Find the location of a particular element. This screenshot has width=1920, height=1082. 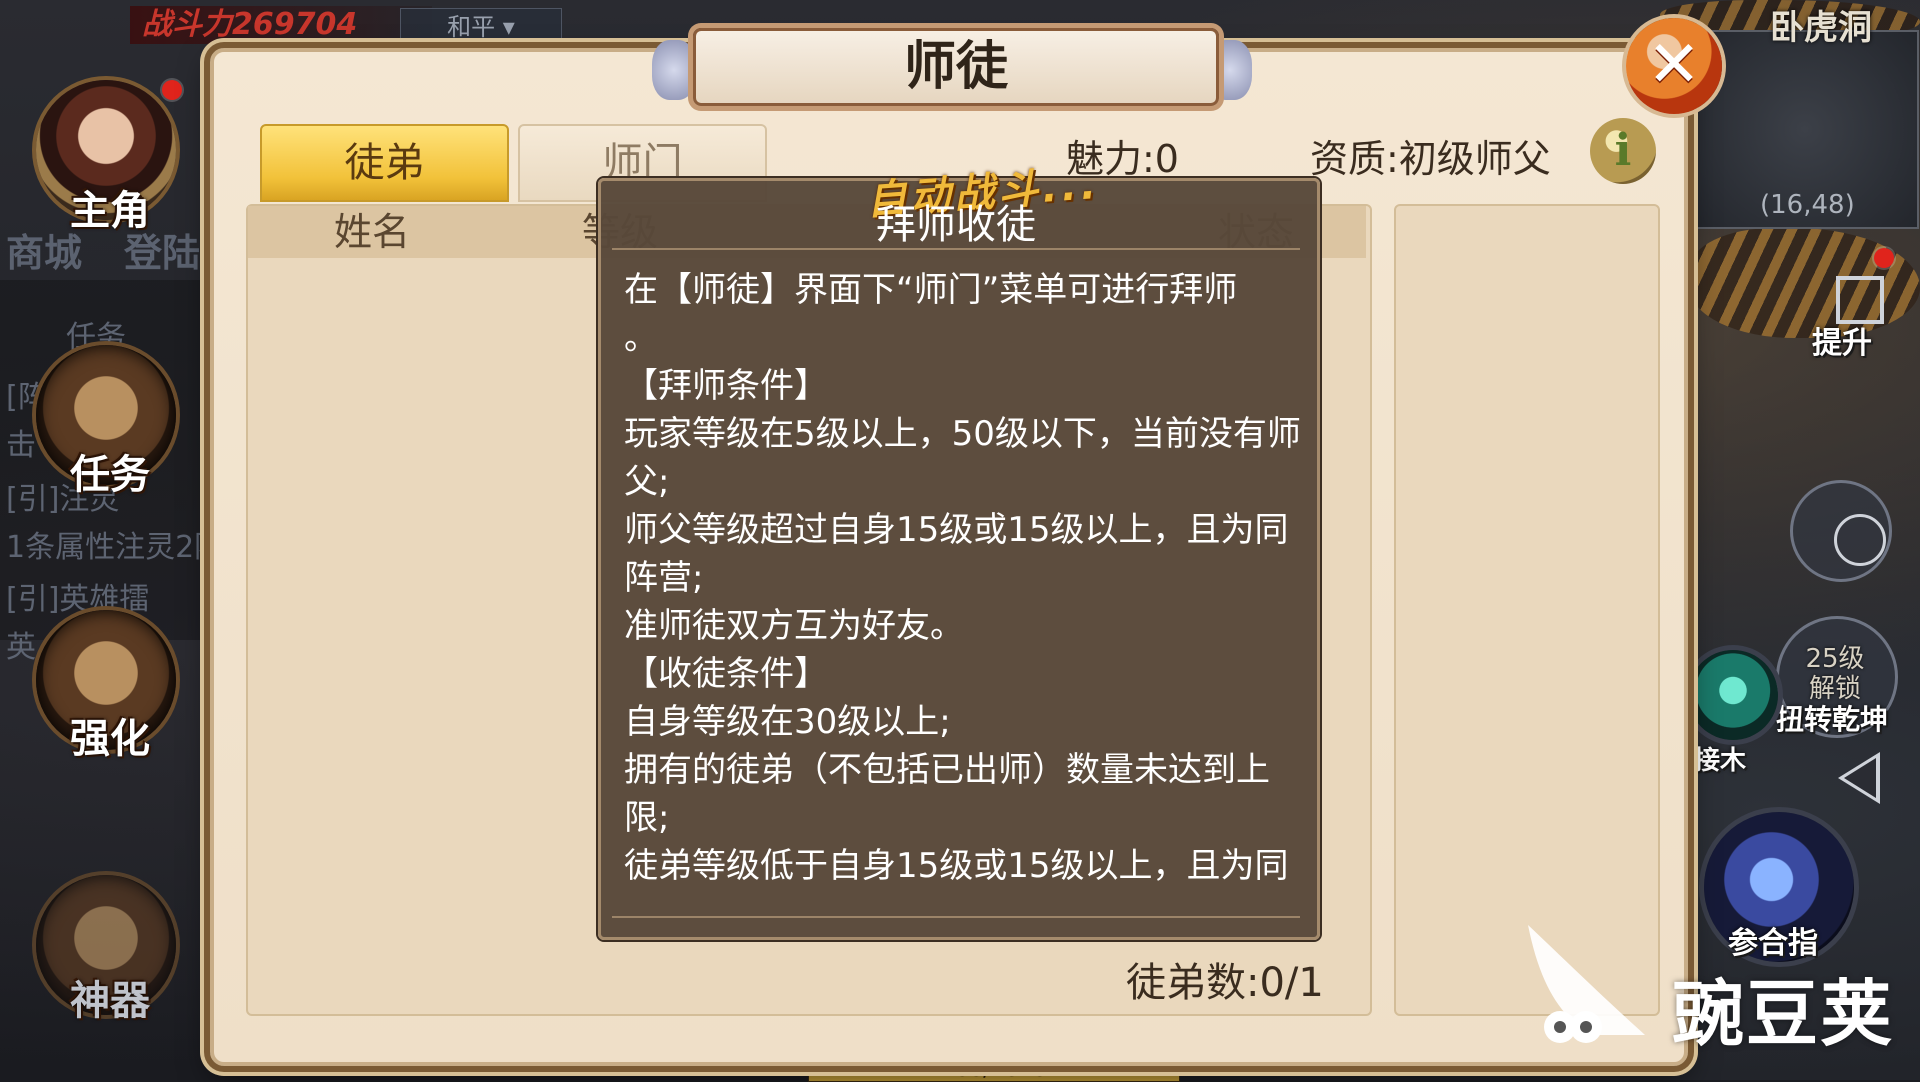

close-icon: ✕ is located at coordinates (1674, 65).